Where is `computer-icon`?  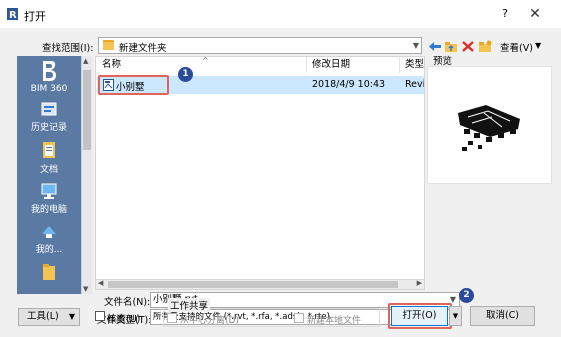 computer-icon is located at coordinates (49, 191).